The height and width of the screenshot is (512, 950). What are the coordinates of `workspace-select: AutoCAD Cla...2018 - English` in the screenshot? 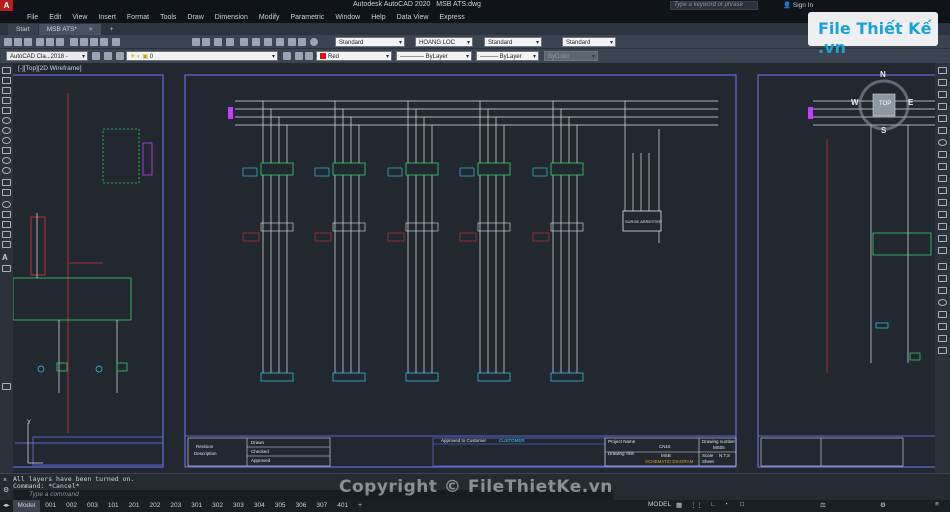 It's located at (47, 60).